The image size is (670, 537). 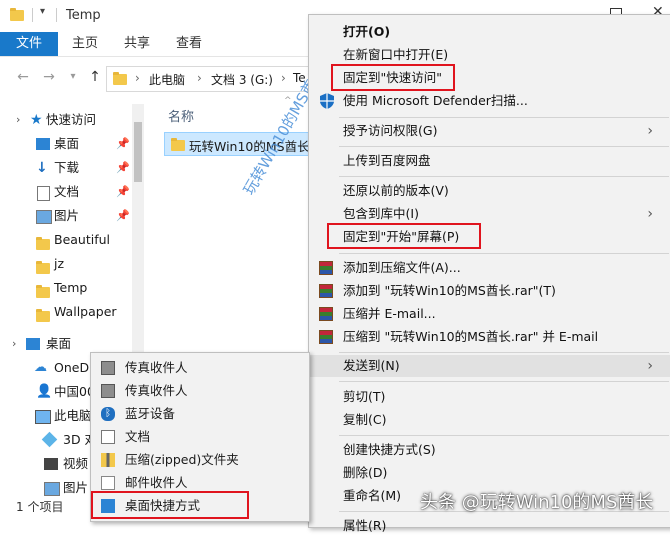 I want to click on back-arrow-icon: ←, so click(x=23, y=77).